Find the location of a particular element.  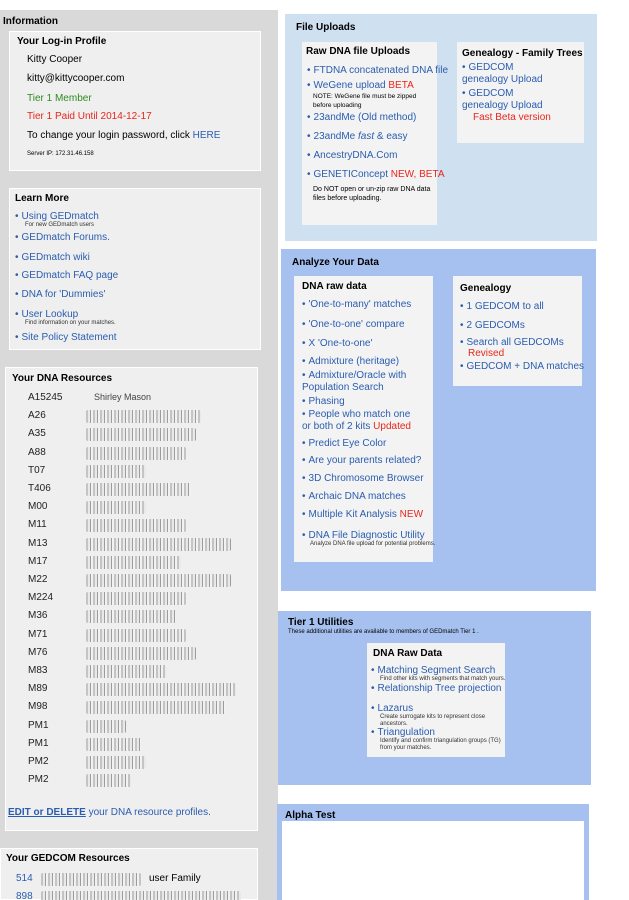

dna-kit-row: M22 is located at coordinates (37, 579).